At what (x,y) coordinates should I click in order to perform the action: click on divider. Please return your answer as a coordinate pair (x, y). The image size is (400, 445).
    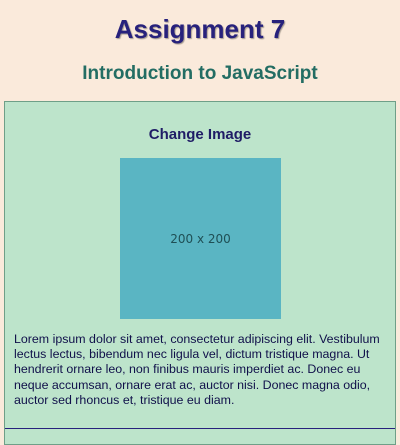
    Looking at the image, I should click on (200, 428).